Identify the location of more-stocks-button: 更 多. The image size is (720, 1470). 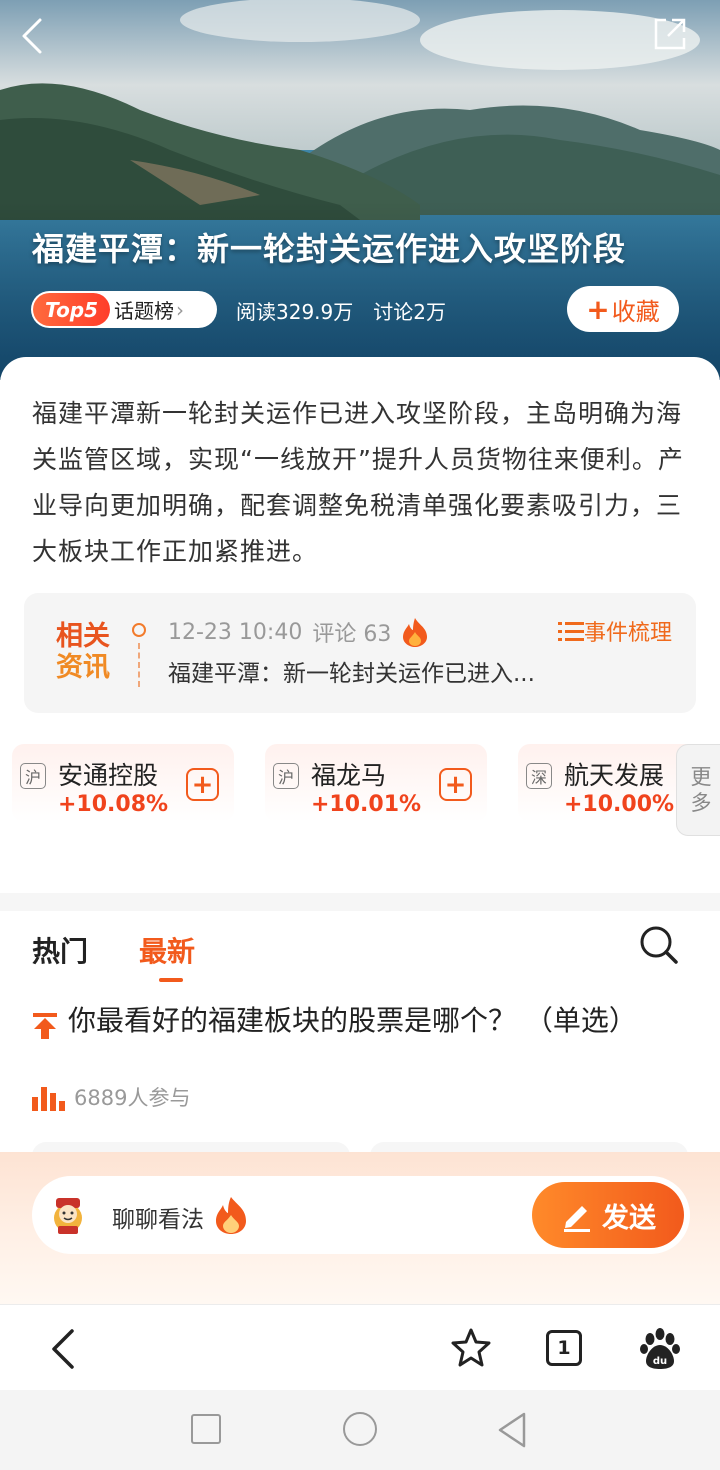
(698, 790).